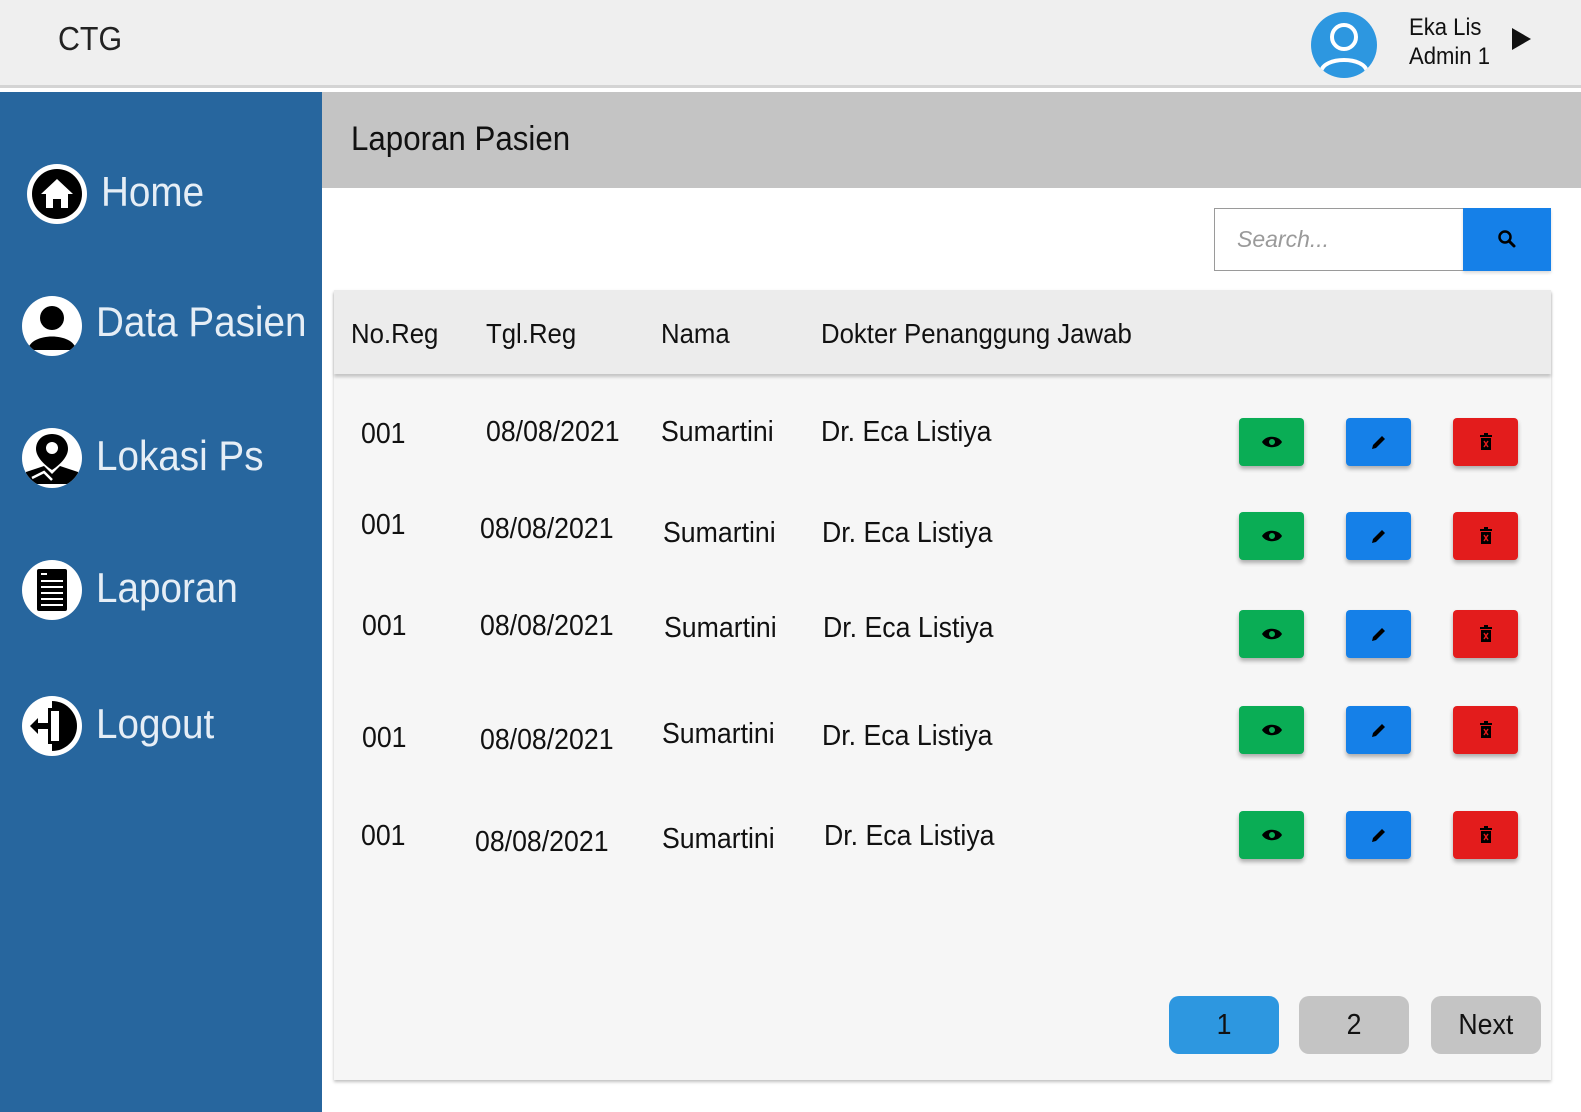 The height and width of the screenshot is (1112, 1581). What do you see at coordinates (1445, 27) in the screenshot?
I see `user-name: Eka Lis` at bounding box center [1445, 27].